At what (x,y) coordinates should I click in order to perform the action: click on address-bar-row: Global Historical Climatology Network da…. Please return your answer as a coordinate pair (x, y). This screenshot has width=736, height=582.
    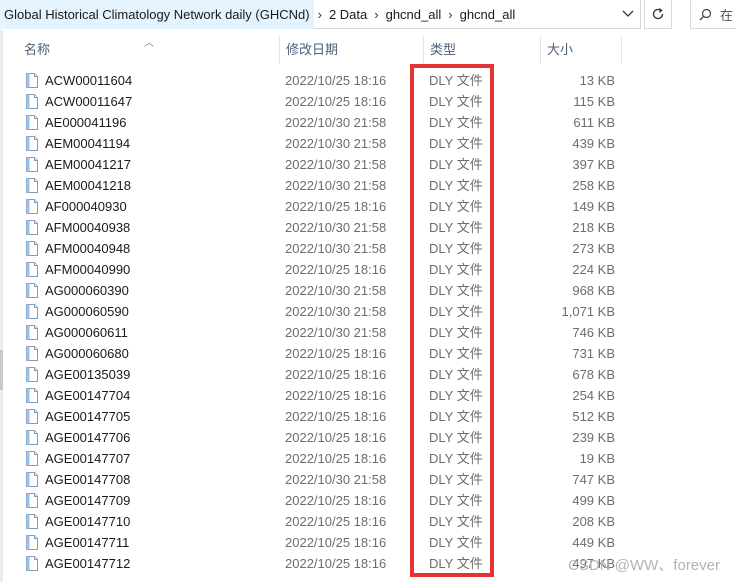
    Looking at the image, I should click on (368, 15).